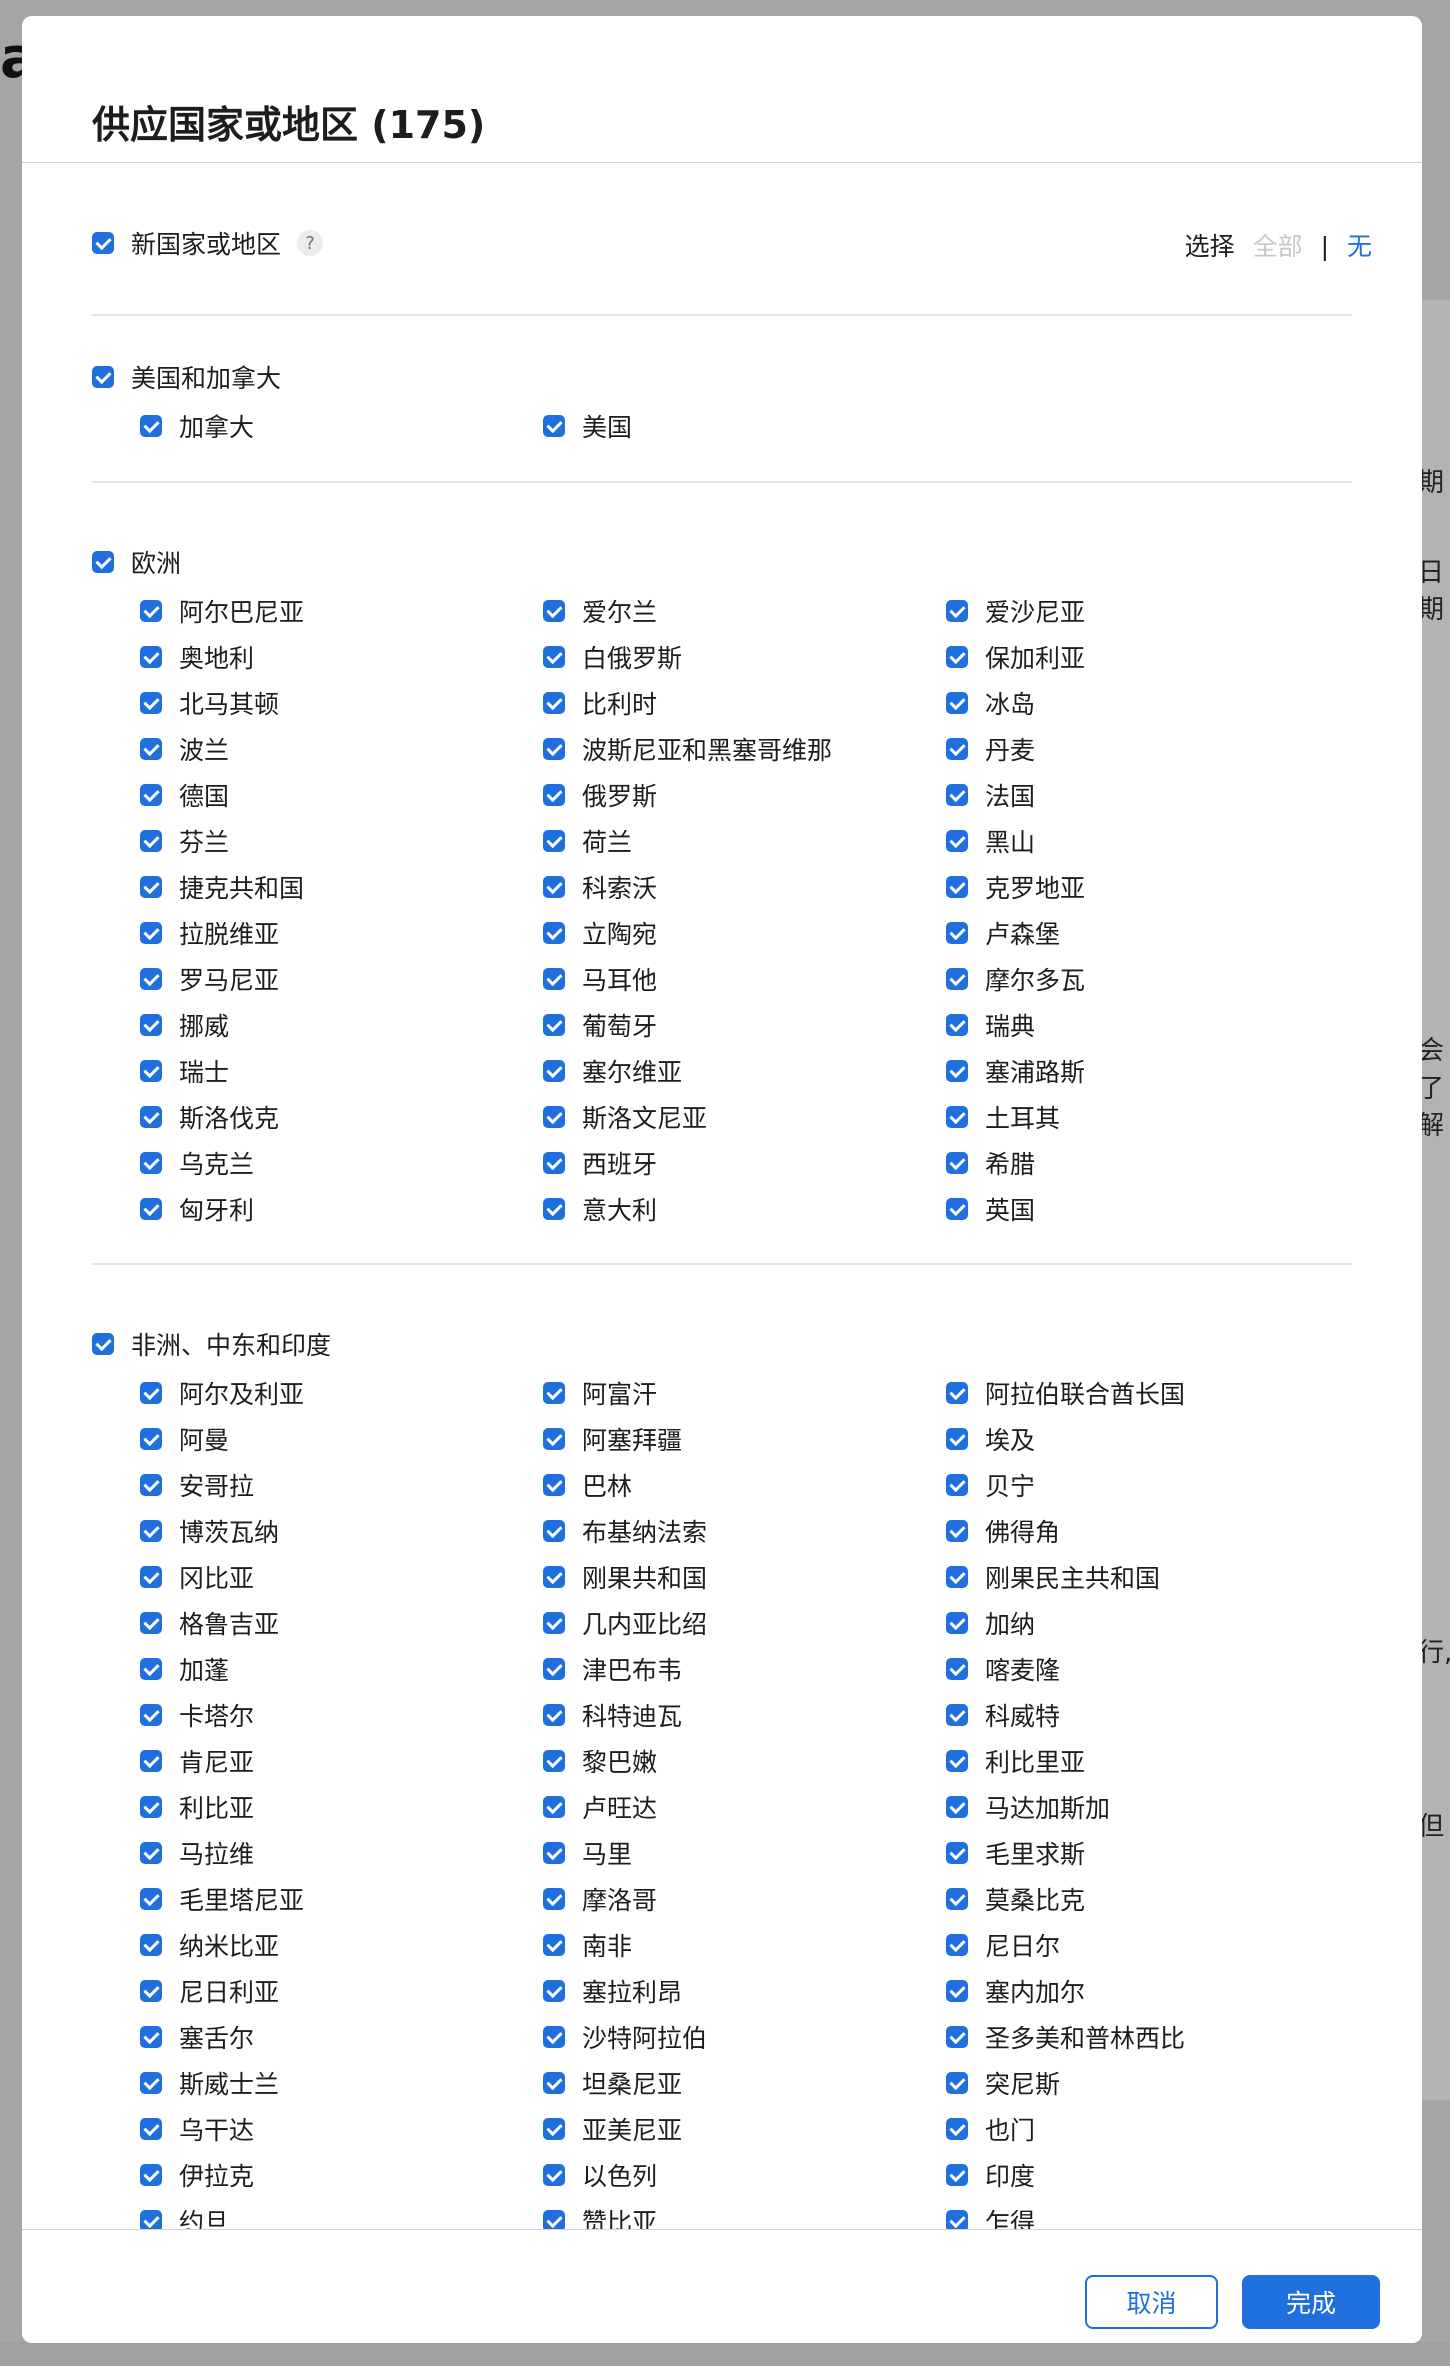 The height and width of the screenshot is (2366, 1450). Describe the element at coordinates (744, 1393) in the screenshot. I see `country-item: 阿富汗` at that location.